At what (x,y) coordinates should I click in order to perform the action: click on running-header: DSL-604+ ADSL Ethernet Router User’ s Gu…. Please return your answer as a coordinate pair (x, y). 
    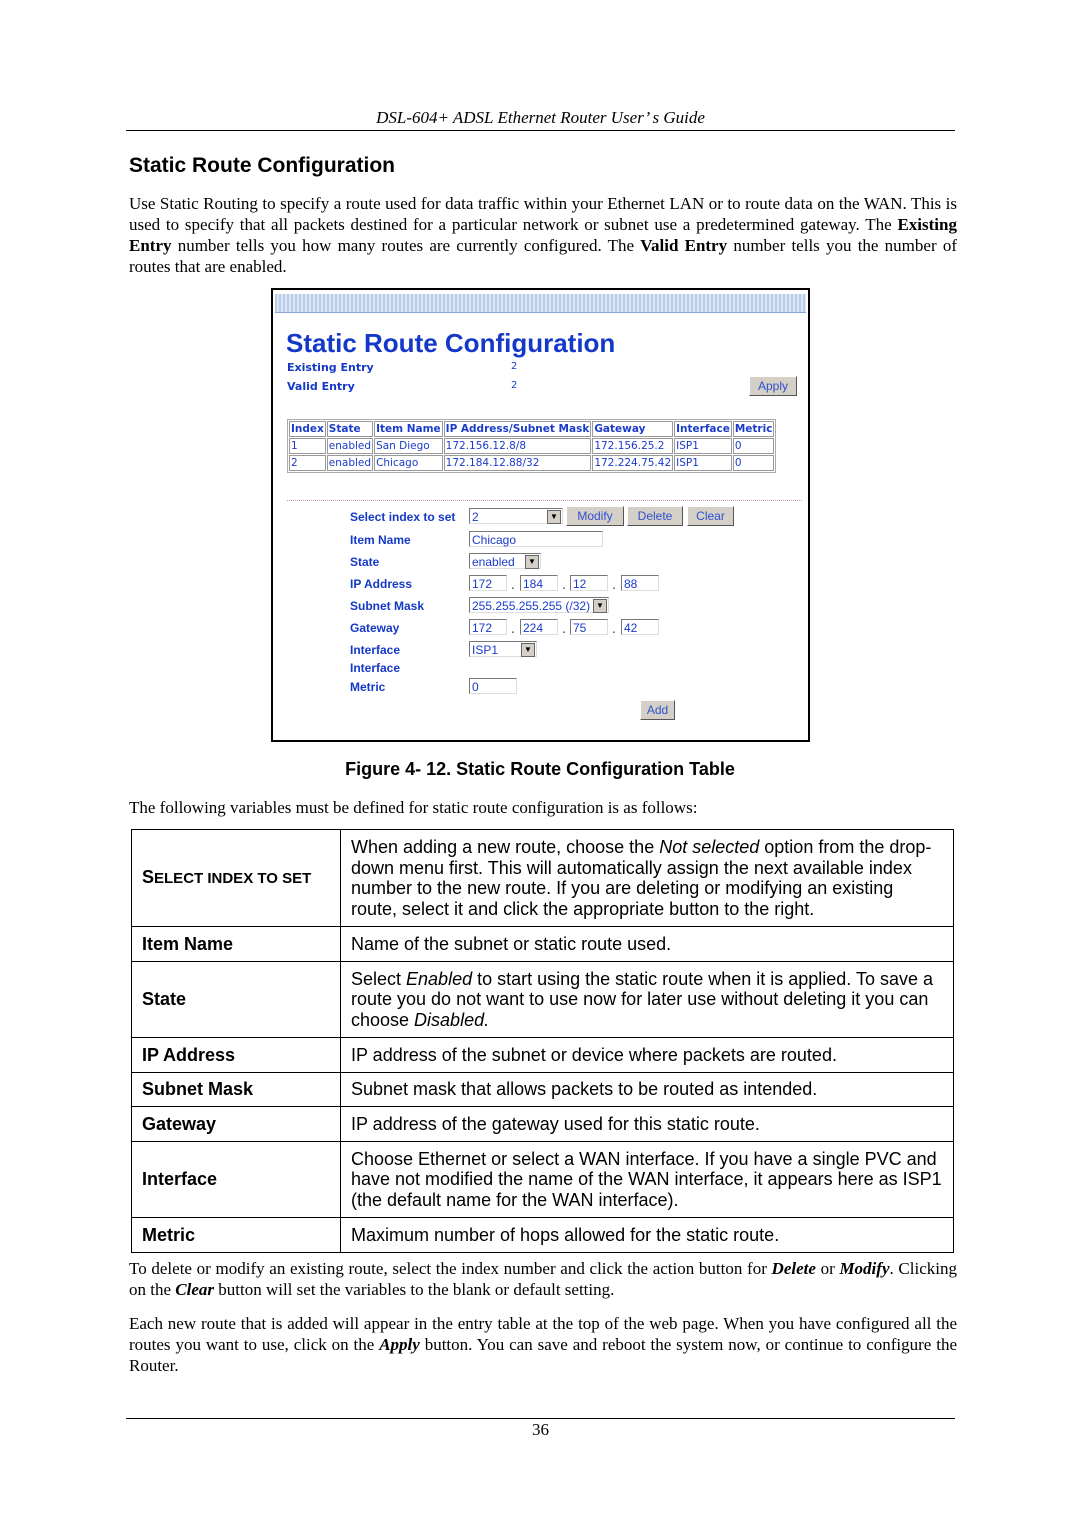
    Looking at the image, I should click on (540, 119).